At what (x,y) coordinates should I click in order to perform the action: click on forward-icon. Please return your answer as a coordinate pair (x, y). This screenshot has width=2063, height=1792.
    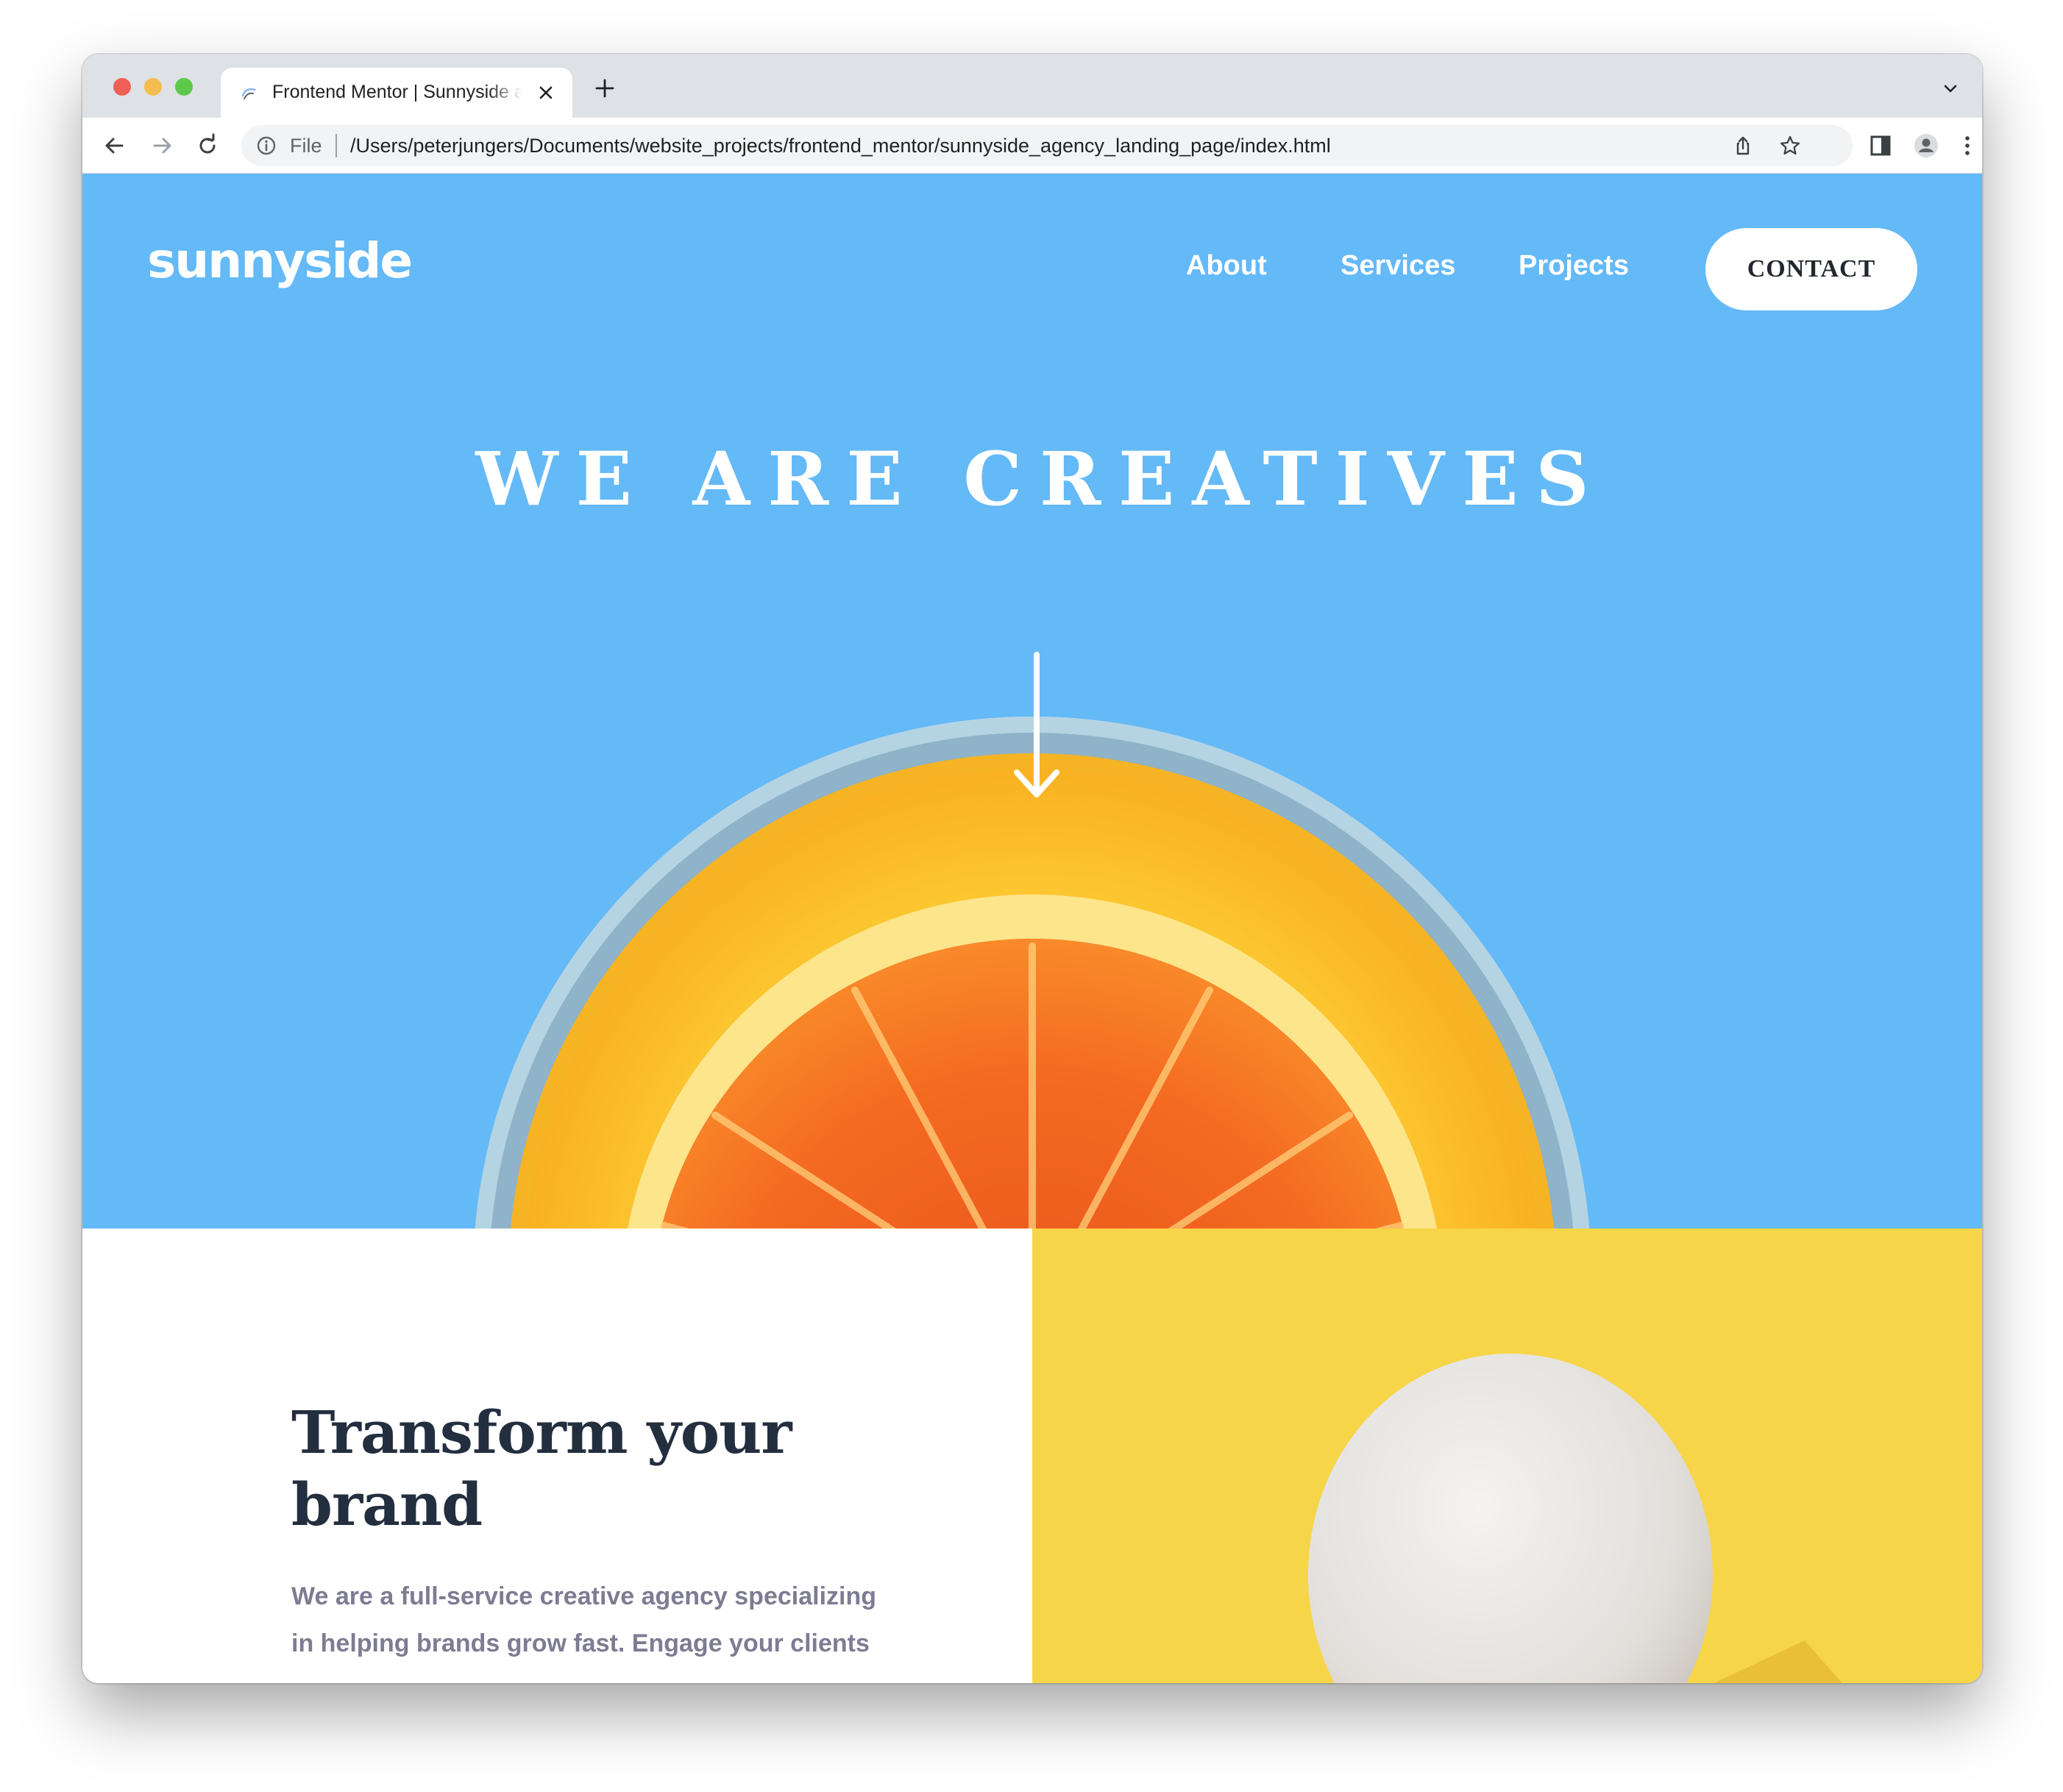
    Looking at the image, I should click on (162, 145).